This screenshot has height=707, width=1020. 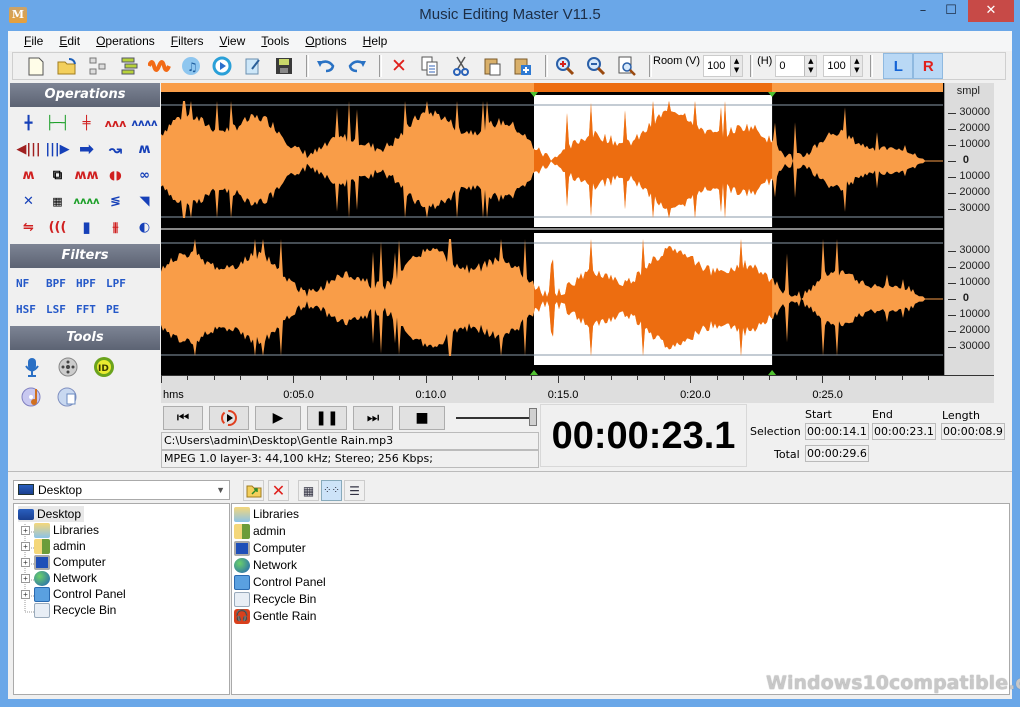 I want to click on cd-burn-tool, so click(x=32, y=397).